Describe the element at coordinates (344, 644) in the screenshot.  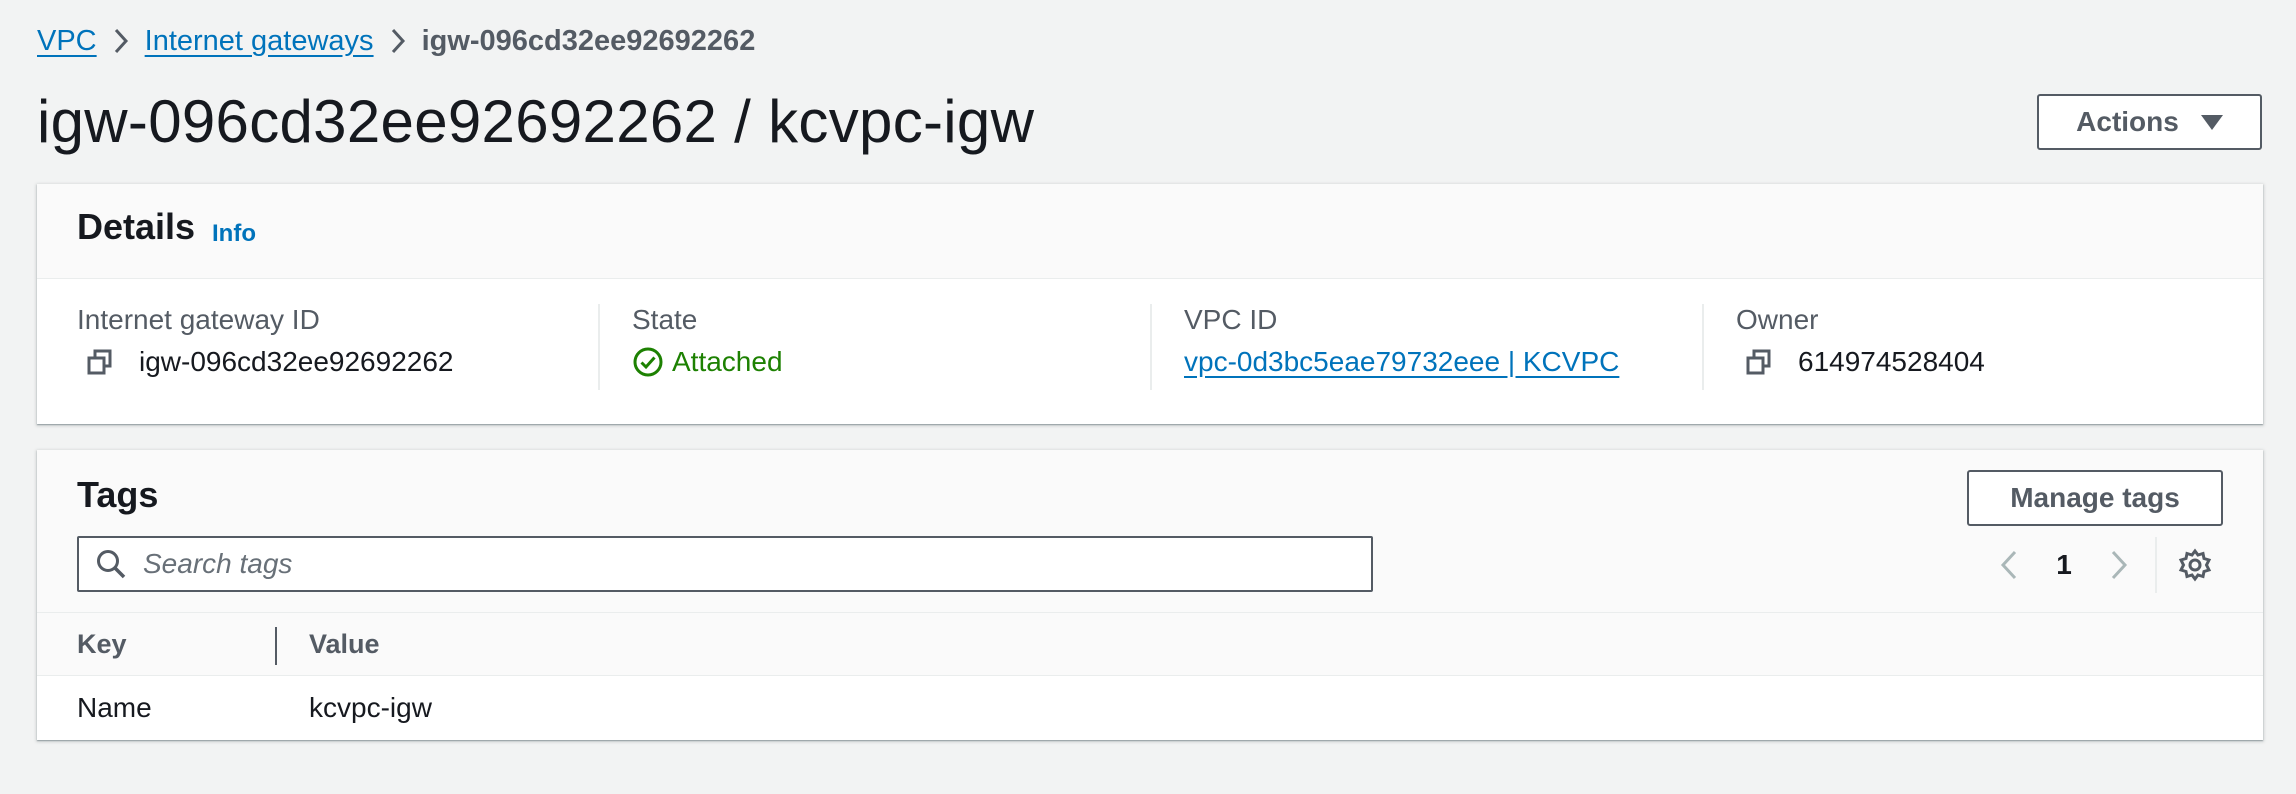
I see `column-header-value: Value` at that location.